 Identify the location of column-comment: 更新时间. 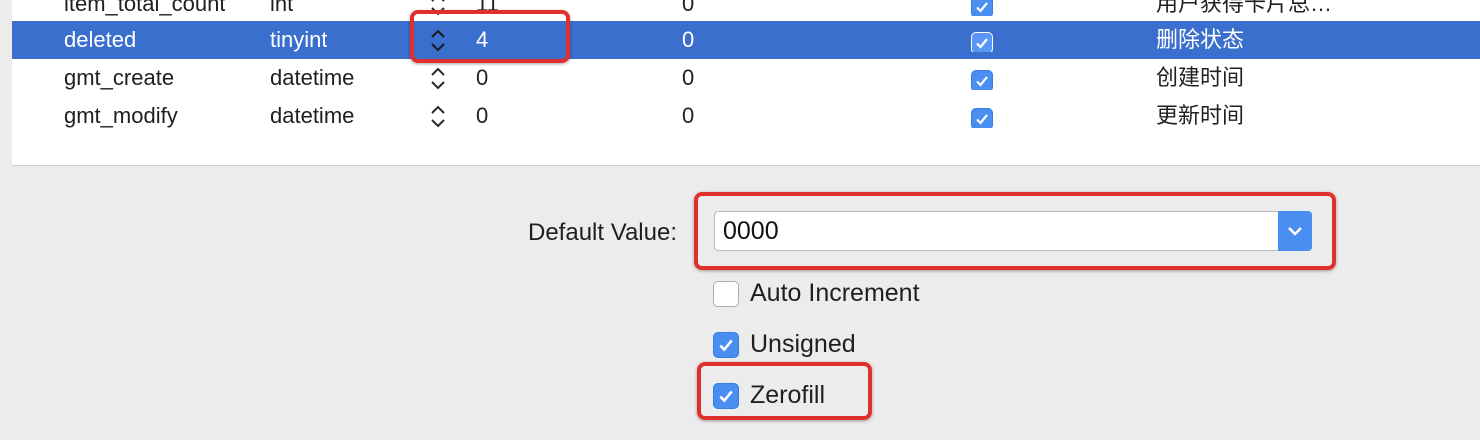
(1200, 116).